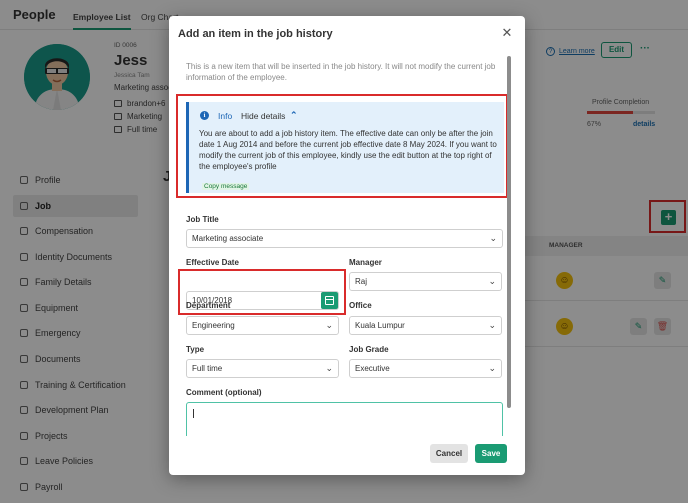 The image size is (688, 503). I want to click on job-title-label: Job Title, so click(202, 219).